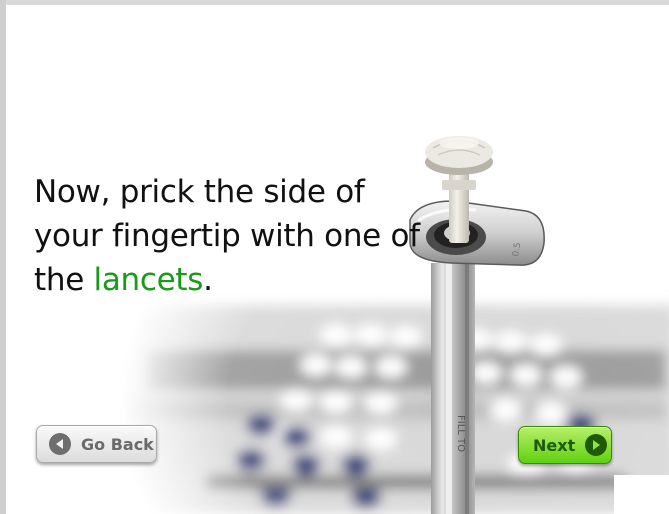 The width and height of the screenshot is (669, 514). I want to click on go-back-button: Go Back, so click(96, 444).